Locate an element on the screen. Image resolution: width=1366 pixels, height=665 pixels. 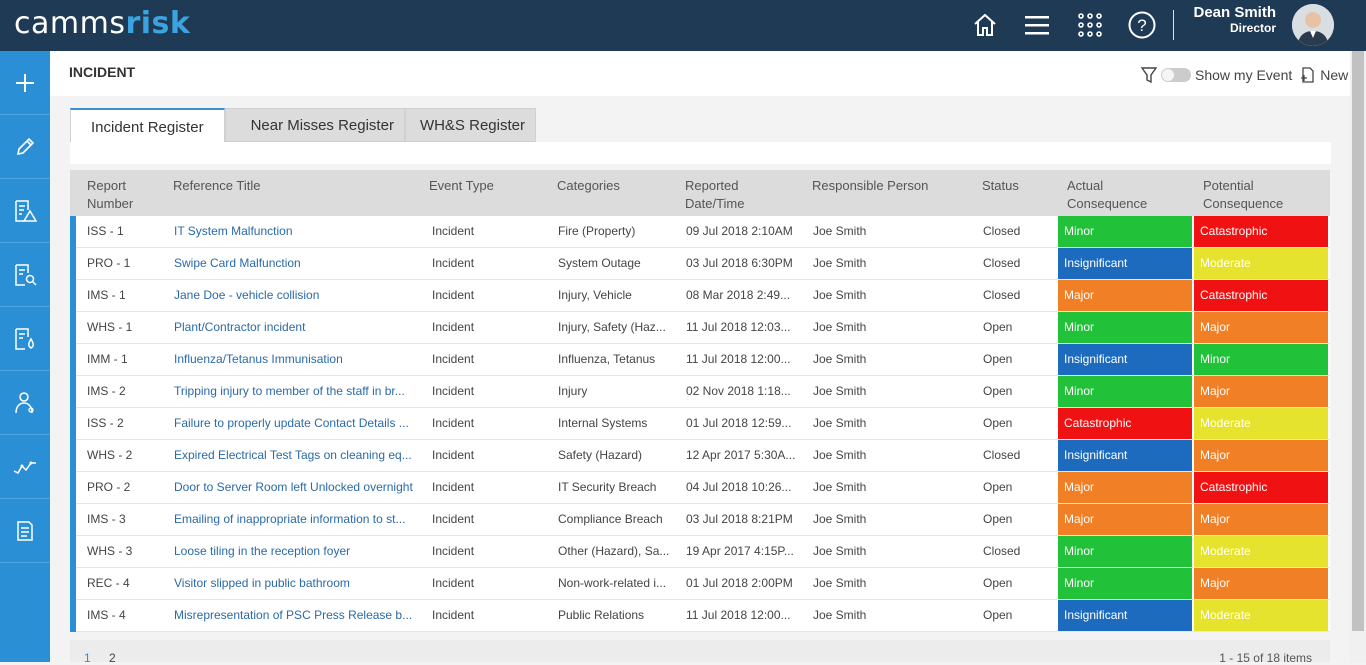
cell-actual-consequence: Major is located at coordinates (1125, 295).